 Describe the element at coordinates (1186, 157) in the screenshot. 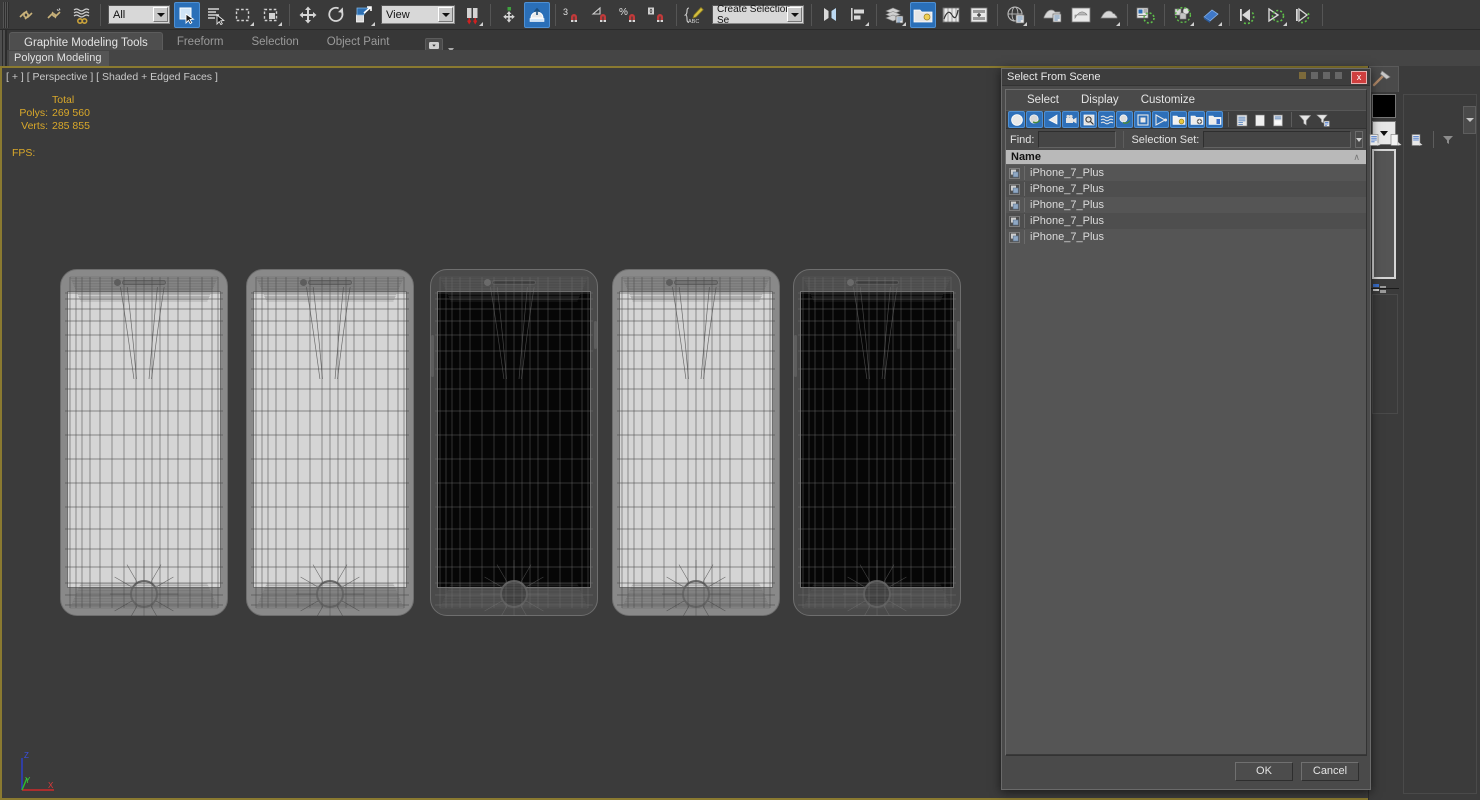

I see `column-header-name: Name ∧` at that location.